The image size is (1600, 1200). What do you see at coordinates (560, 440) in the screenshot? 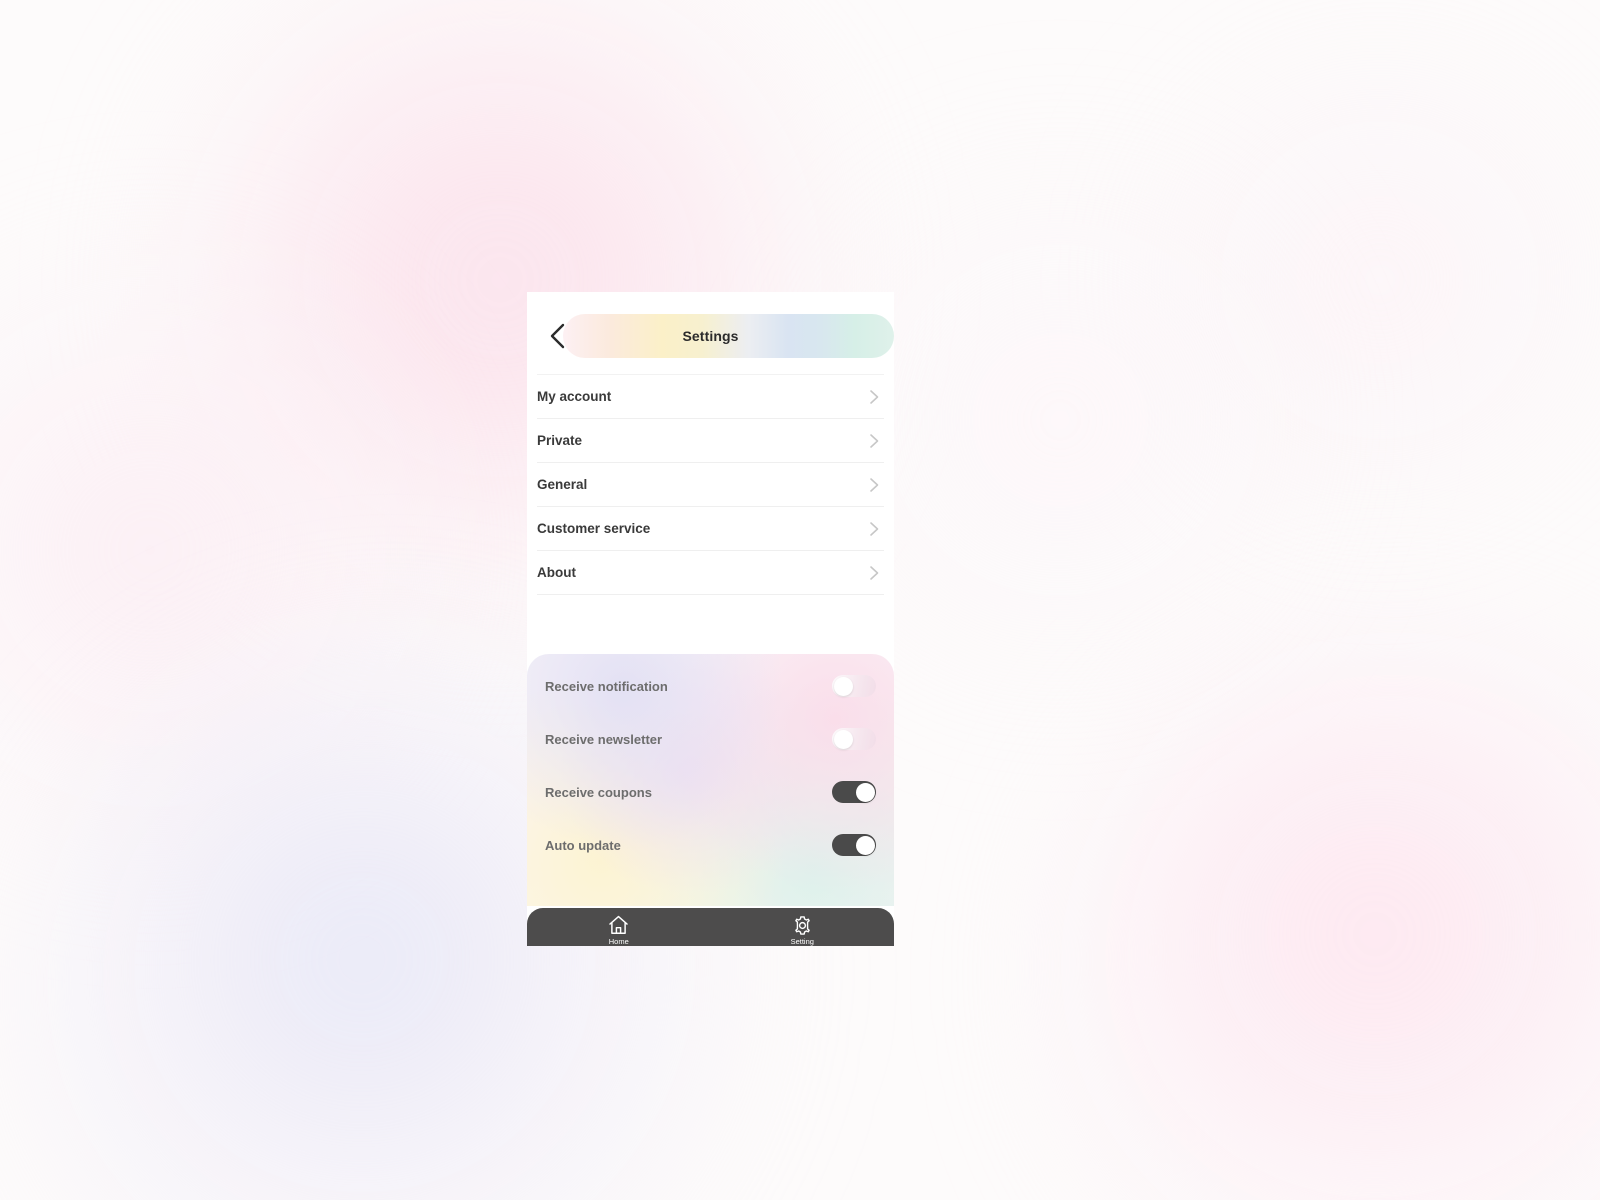
I see `menu-item-label: Private` at bounding box center [560, 440].